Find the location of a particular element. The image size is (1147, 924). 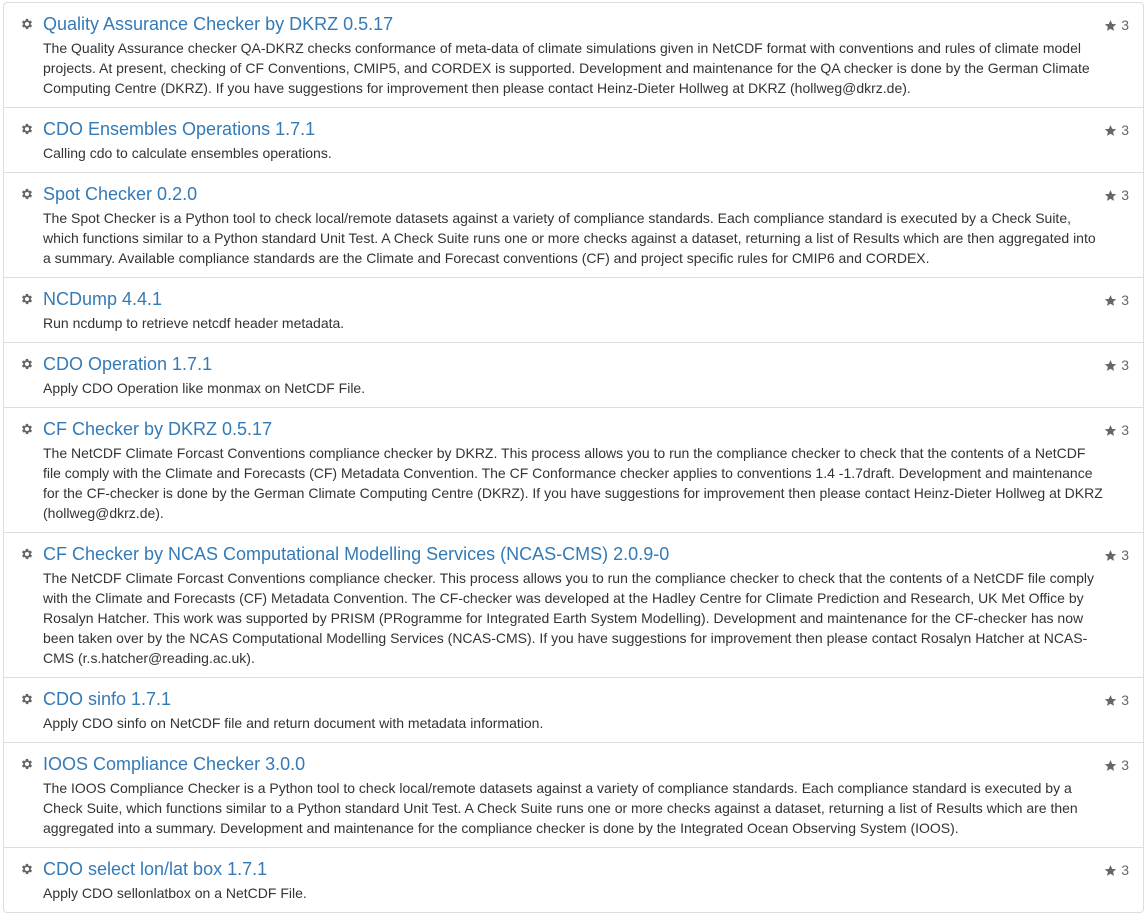

process-title-link: IOOS Compliance Checker 3.0.0 is located at coordinates (573, 764).